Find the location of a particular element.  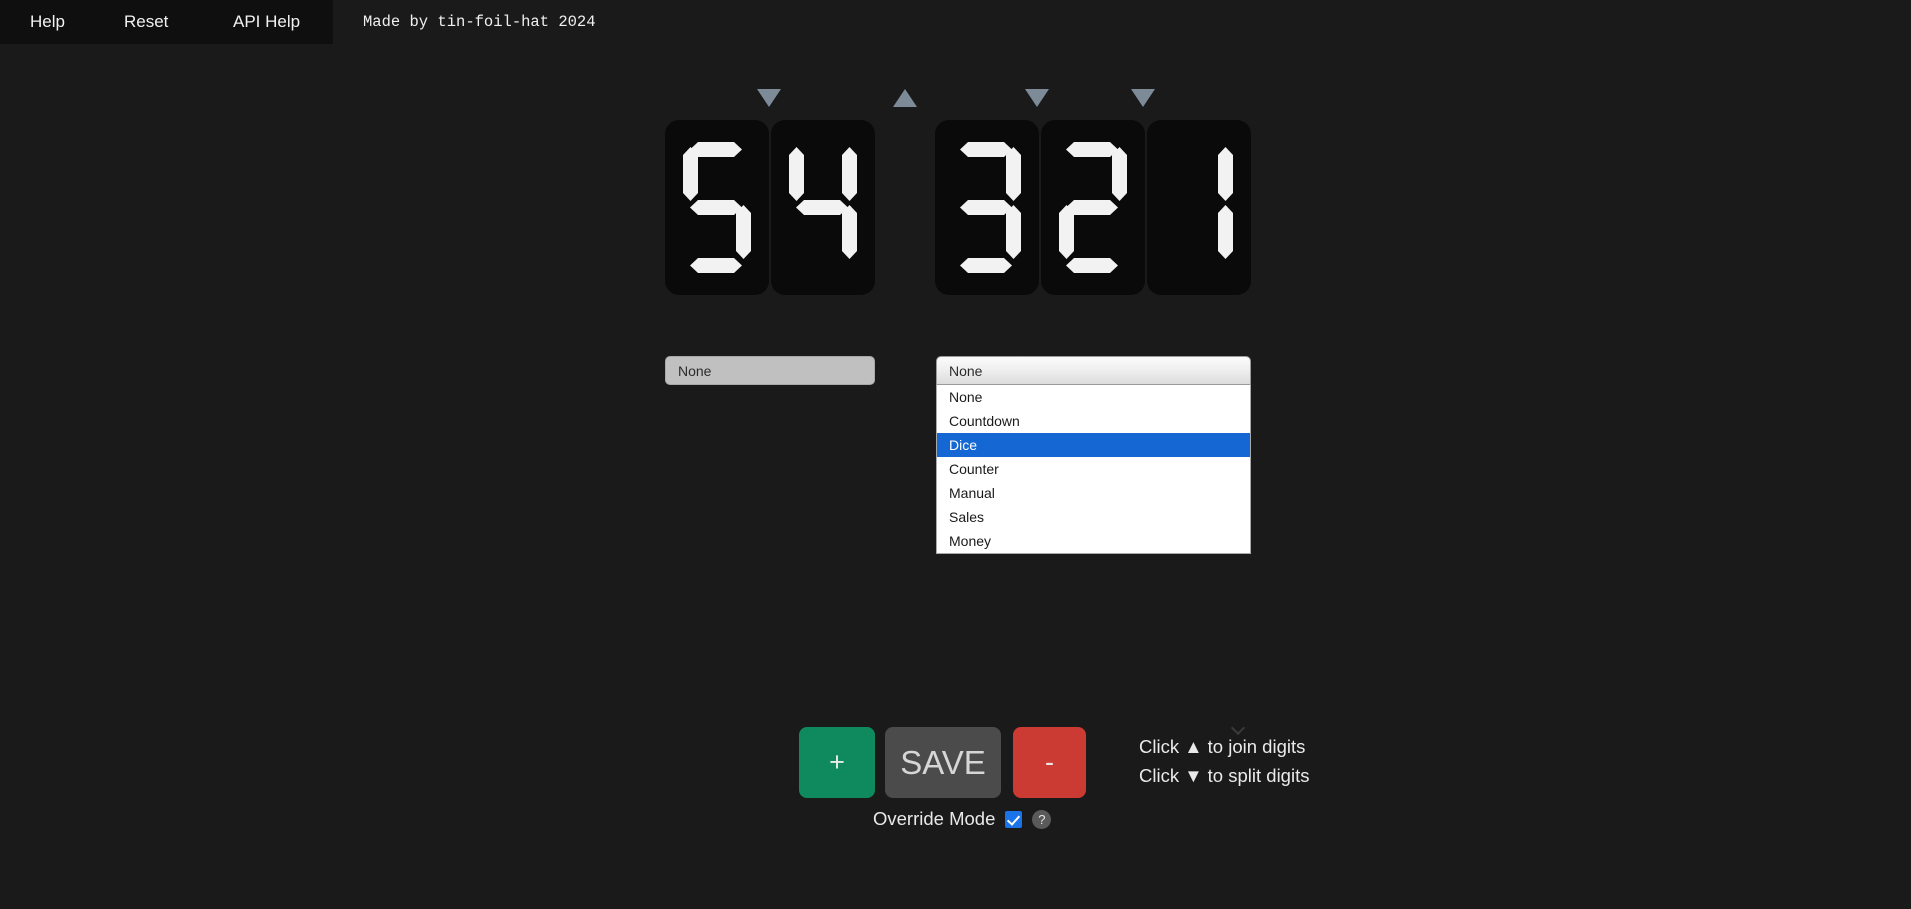

dropdown-option-countdown: Countdown is located at coordinates (1093, 421).